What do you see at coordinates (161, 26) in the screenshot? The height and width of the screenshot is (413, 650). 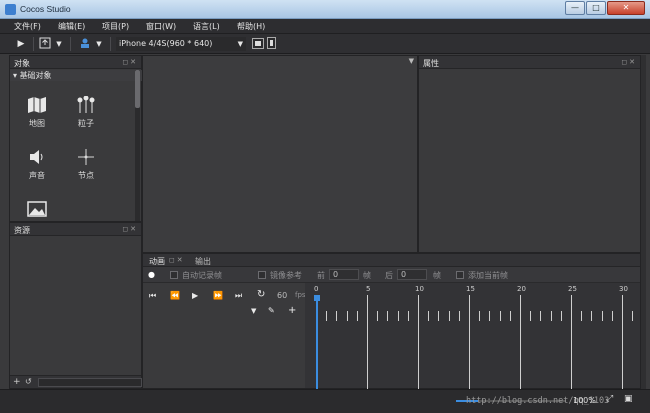 I see `menu-window: 窗口(W)` at bounding box center [161, 26].